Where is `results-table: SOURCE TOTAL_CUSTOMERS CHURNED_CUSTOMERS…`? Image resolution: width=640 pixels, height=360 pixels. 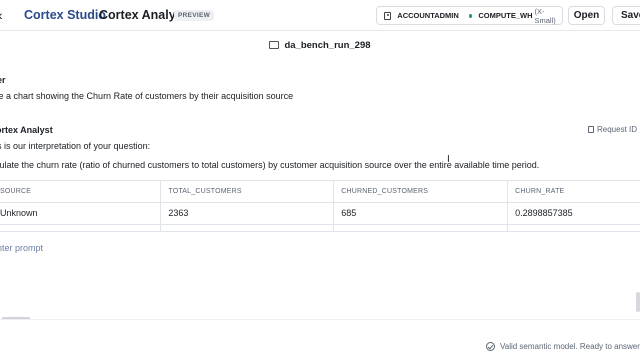
results-table: SOURCE TOTAL_CUSTOMERS CHURNED_CUSTOMERS… is located at coordinates (320, 206).